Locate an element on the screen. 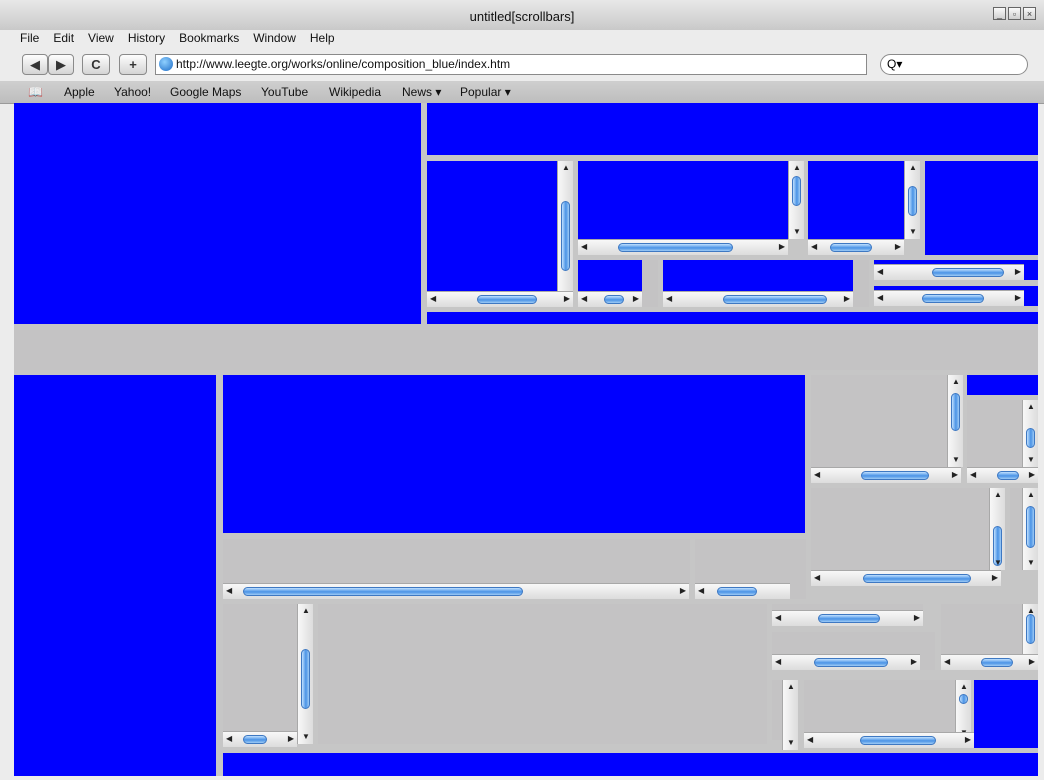  bookmark-wikipedia: Wikipedia is located at coordinates (355, 92).